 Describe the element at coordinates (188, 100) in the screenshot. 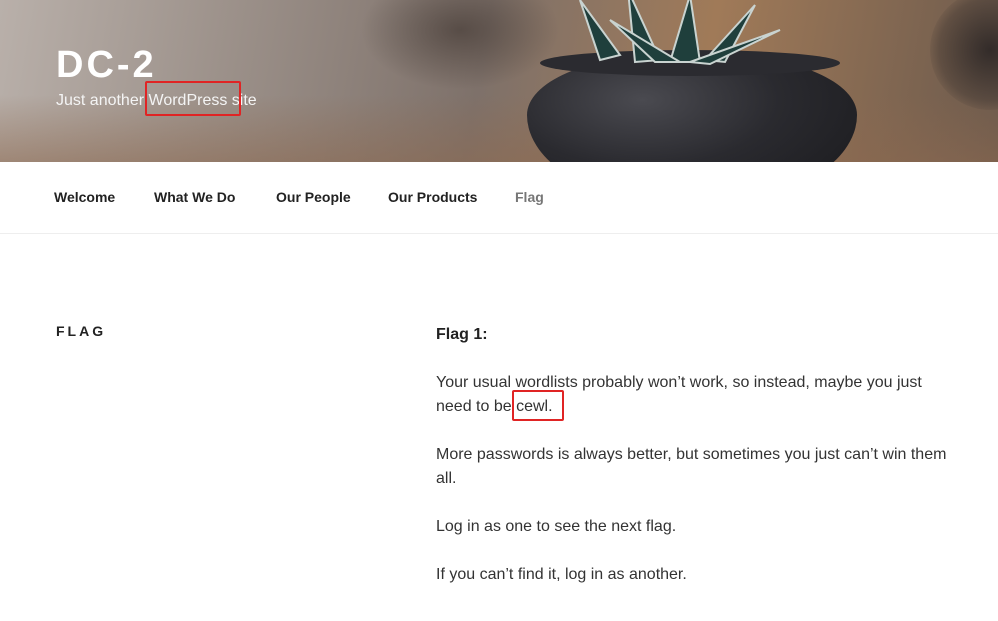

I see `site-description-highlight: WordPress` at that location.